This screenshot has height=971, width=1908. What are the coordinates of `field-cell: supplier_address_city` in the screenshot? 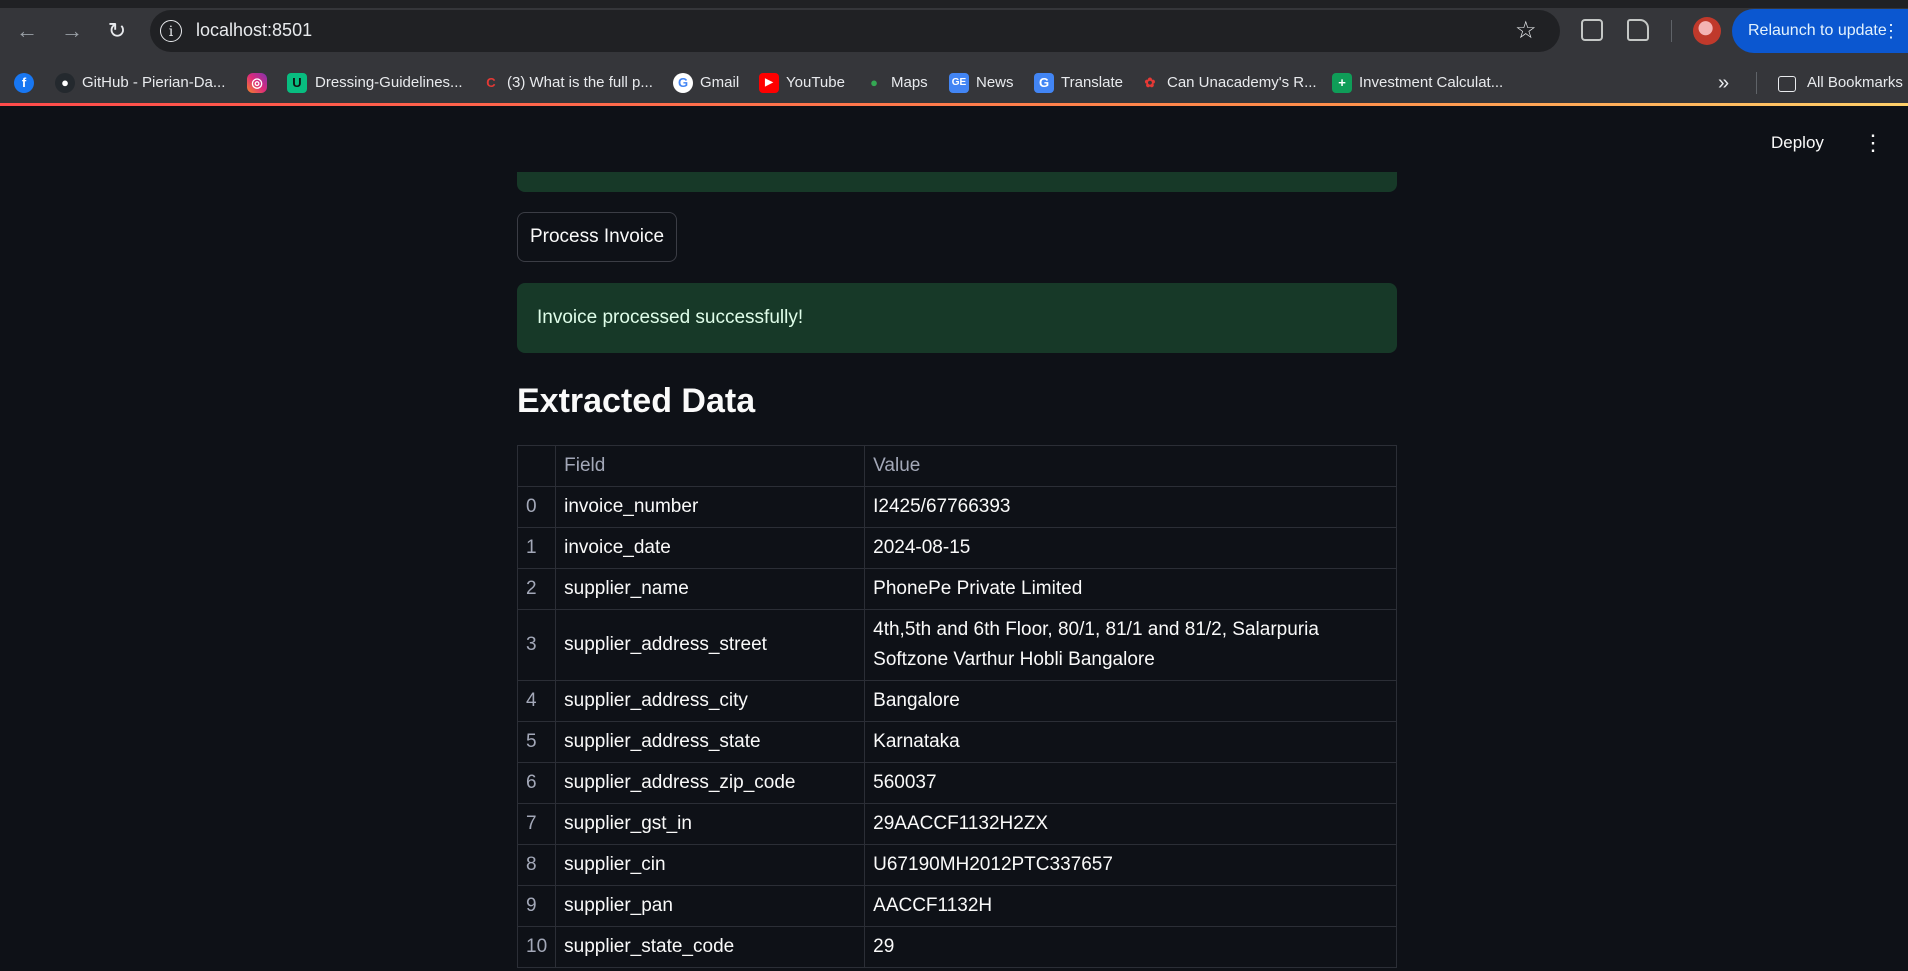 It's located at (710, 701).